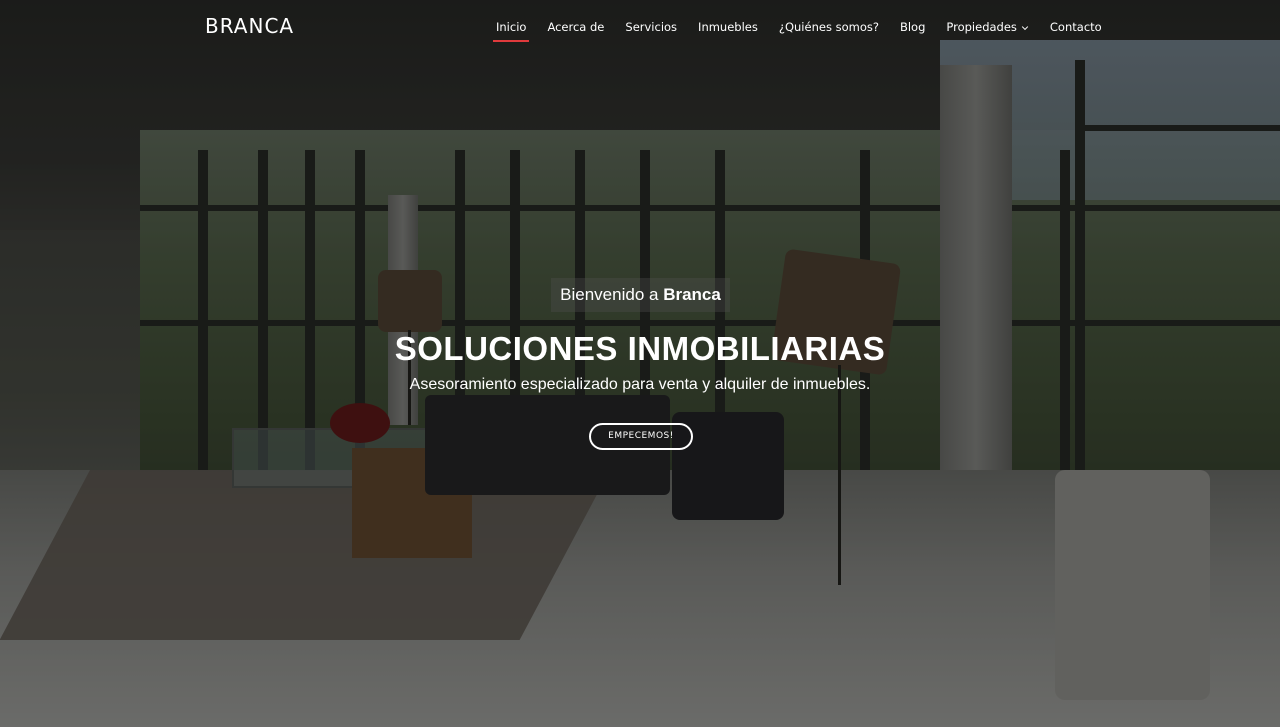 This screenshot has width=1280, height=727. What do you see at coordinates (912, 31) in the screenshot?
I see `nav-item-blog: Blog` at bounding box center [912, 31].